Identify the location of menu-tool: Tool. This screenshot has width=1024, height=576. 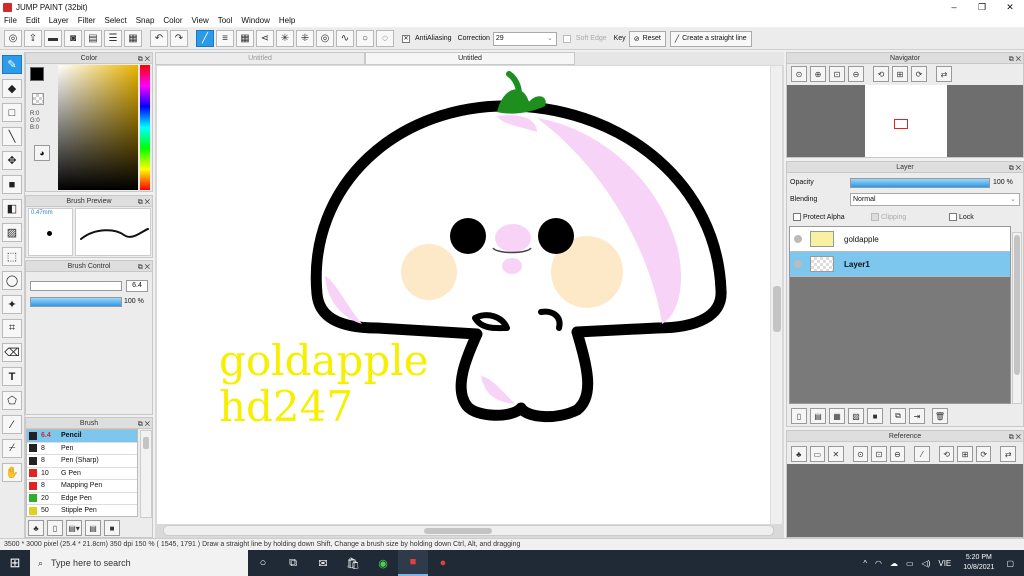
(225, 20).